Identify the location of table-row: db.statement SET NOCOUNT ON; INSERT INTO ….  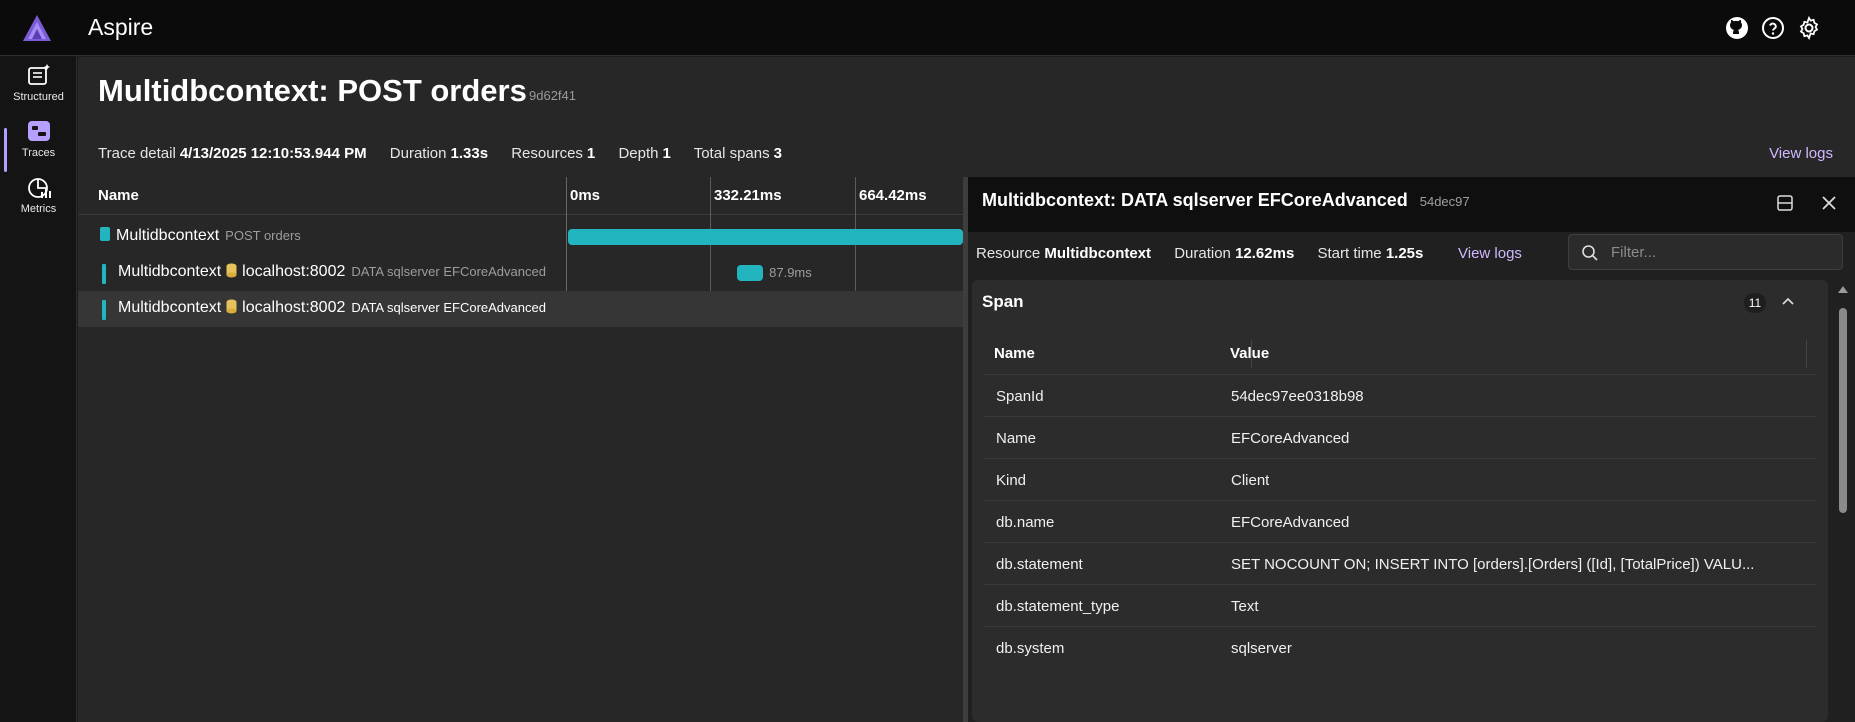
(1400, 563).